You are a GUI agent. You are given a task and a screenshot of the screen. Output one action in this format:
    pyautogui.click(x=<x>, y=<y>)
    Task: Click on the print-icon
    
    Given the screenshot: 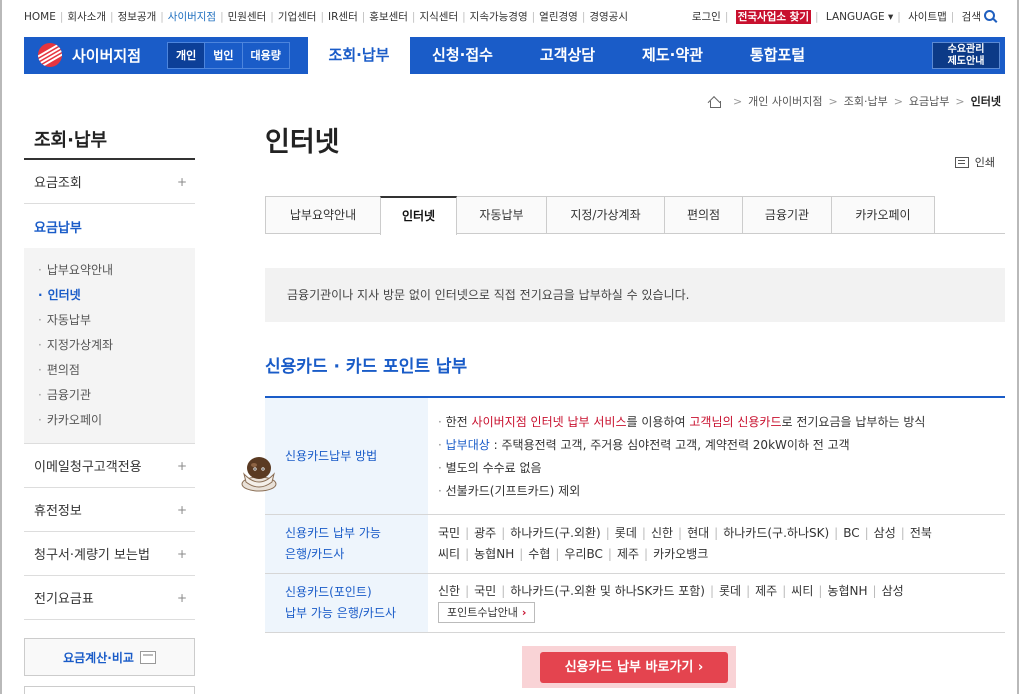 What is the action you would take?
    pyautogui.click(x=961, y=162)
    